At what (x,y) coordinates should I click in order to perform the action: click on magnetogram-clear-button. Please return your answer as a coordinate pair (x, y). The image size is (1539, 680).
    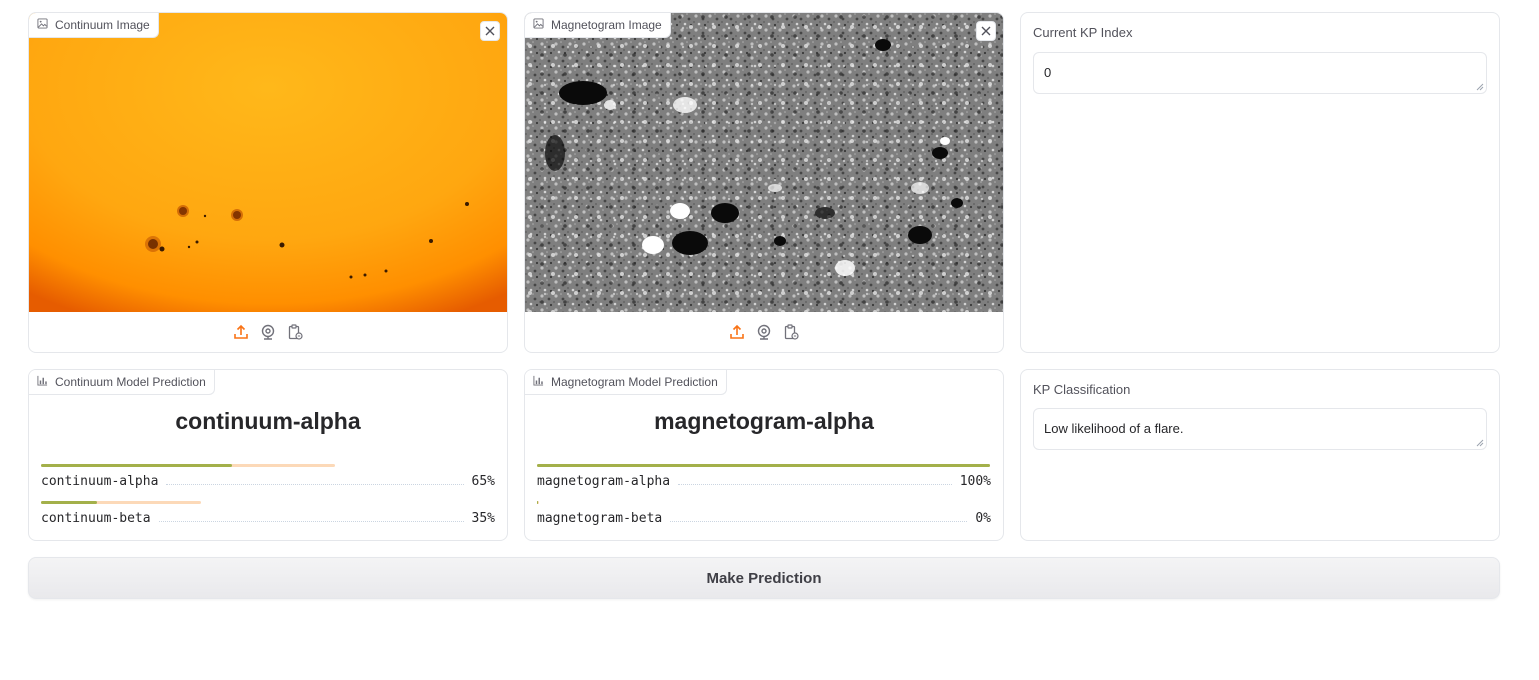
    Looking at the image, I should click on (986, 31).